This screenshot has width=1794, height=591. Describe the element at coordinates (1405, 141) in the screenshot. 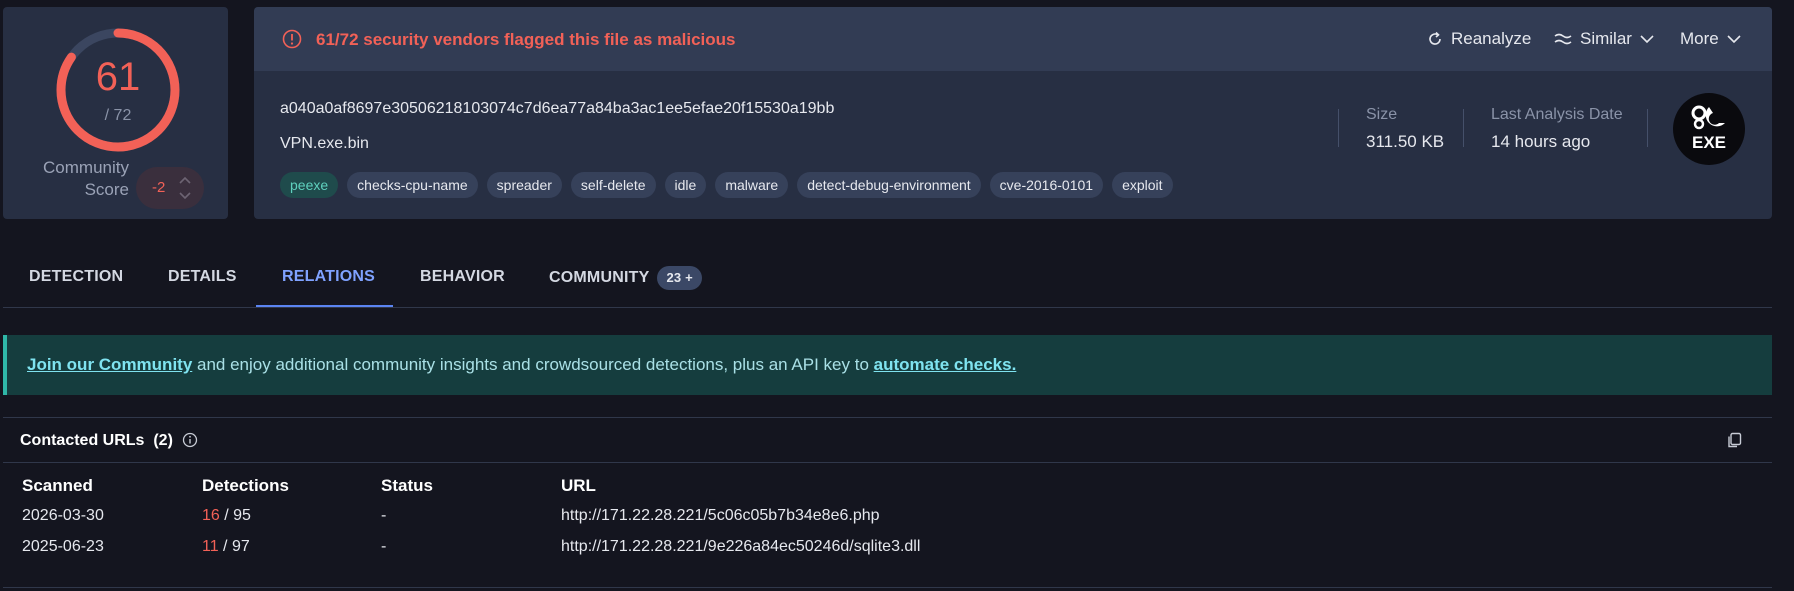

I see `size-value: 311.50 KB` at that location.